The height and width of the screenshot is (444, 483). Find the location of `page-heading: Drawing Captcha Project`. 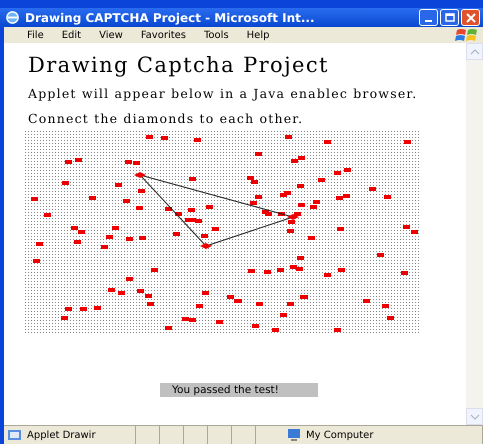

page-heading: Drawing Captcha Project is located at coordinates (179, 65).